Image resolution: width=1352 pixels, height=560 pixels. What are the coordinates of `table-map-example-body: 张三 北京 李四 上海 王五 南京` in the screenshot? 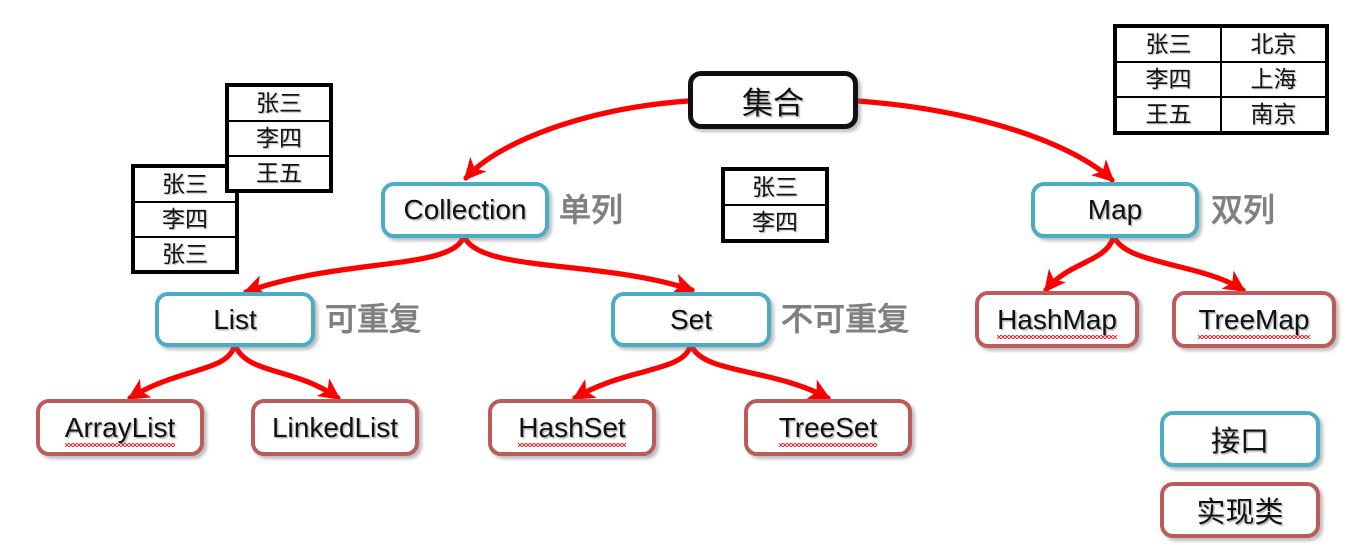 It's located at (1221, 79).